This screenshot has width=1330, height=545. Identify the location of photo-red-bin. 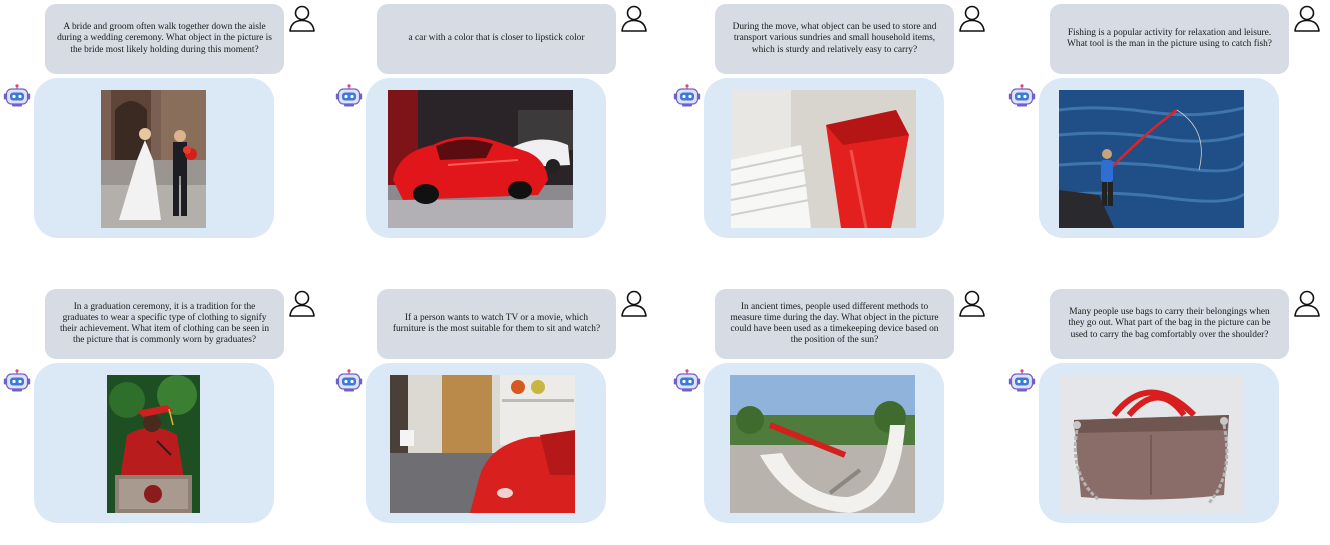
(823, 159).